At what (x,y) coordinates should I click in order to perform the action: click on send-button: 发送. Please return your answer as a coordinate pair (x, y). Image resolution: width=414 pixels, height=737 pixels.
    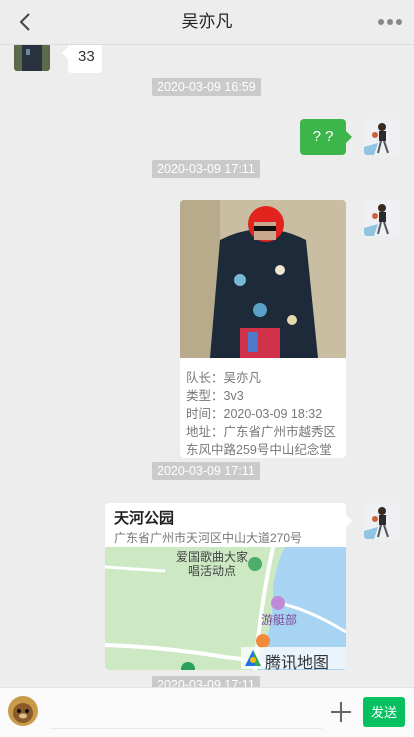
    Looking at the image, I should click on (384, 712).